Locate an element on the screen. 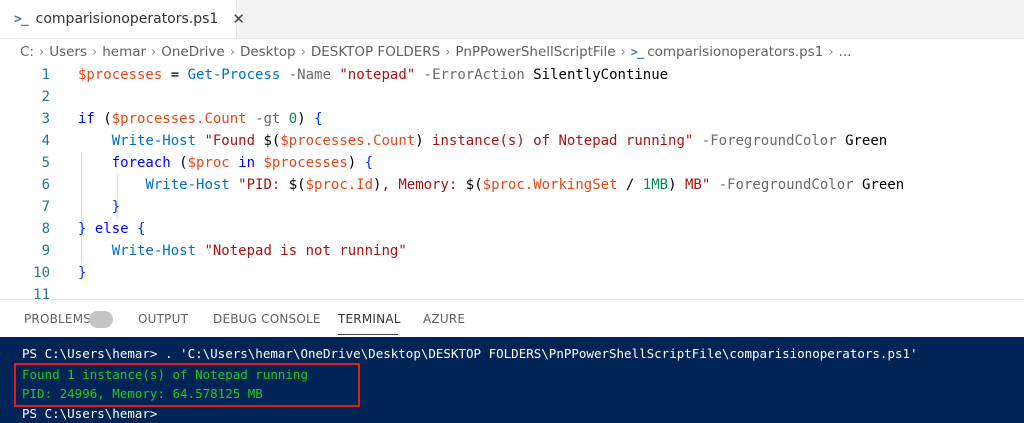 This screenshot has width=1024, height=423. breadcrumb-item-desktop: Desktop is located at coordinates (268, 52).